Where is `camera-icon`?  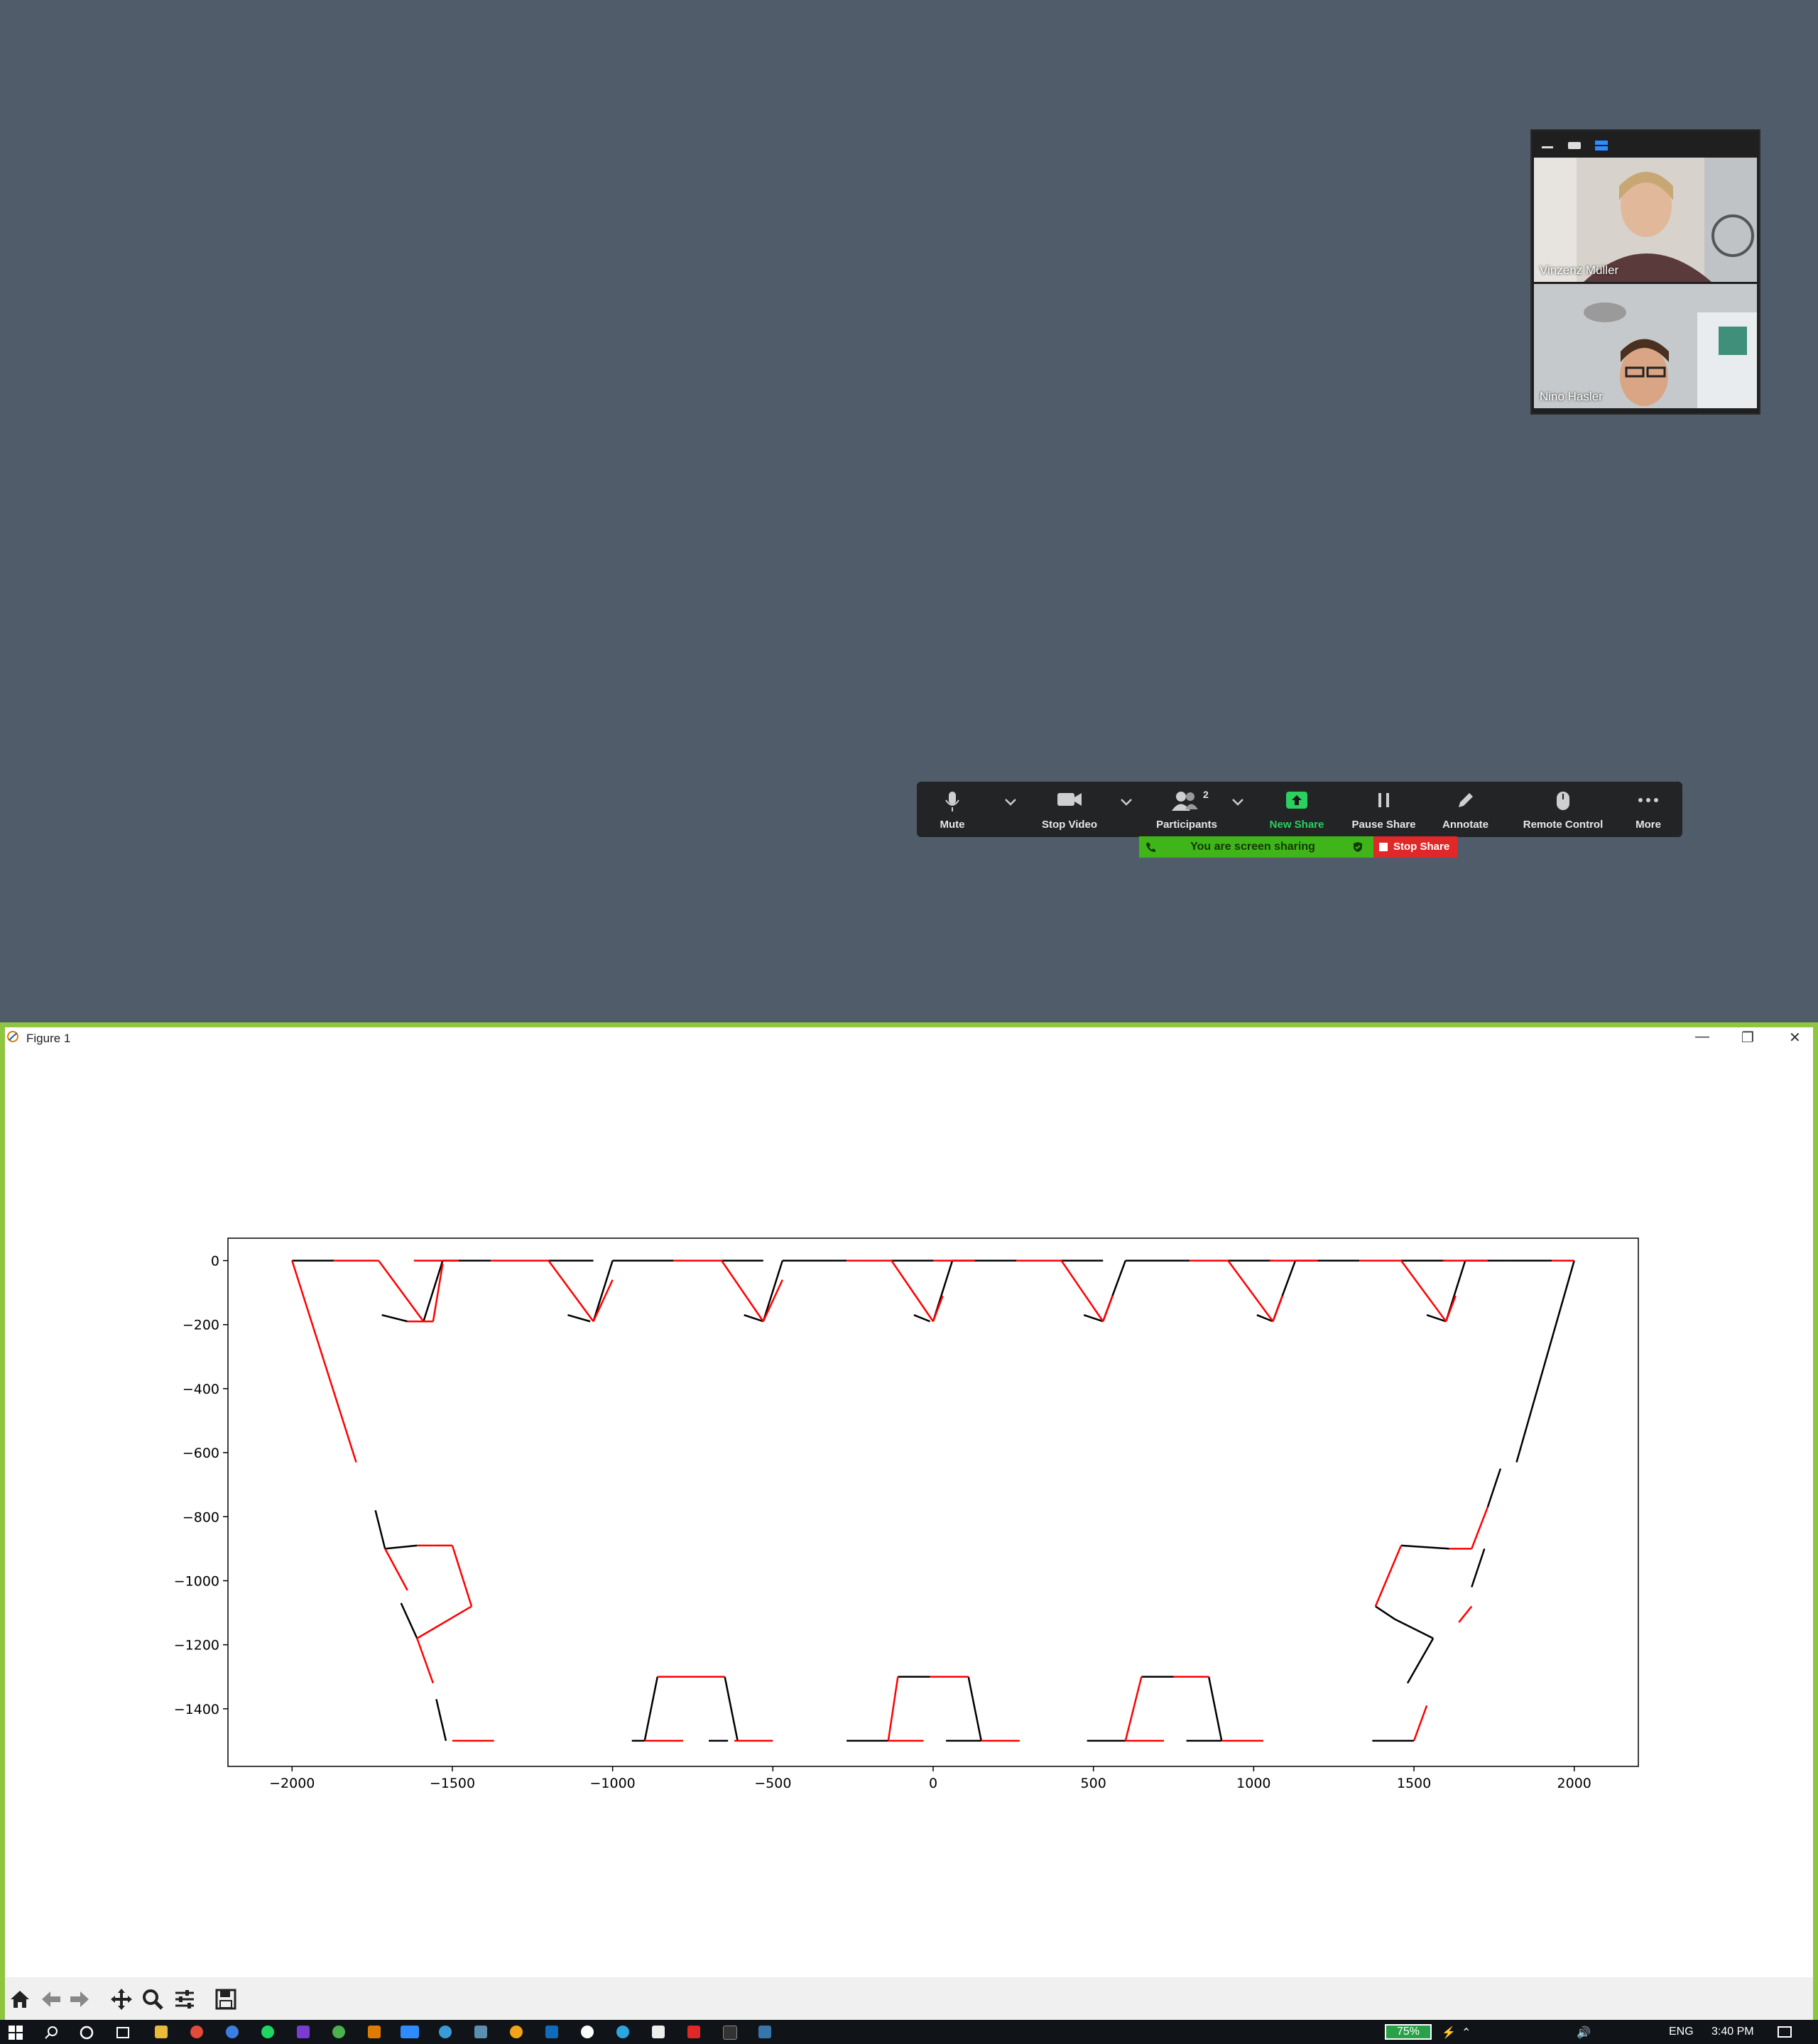
camera-icon is located at coordinates (1070, 799).